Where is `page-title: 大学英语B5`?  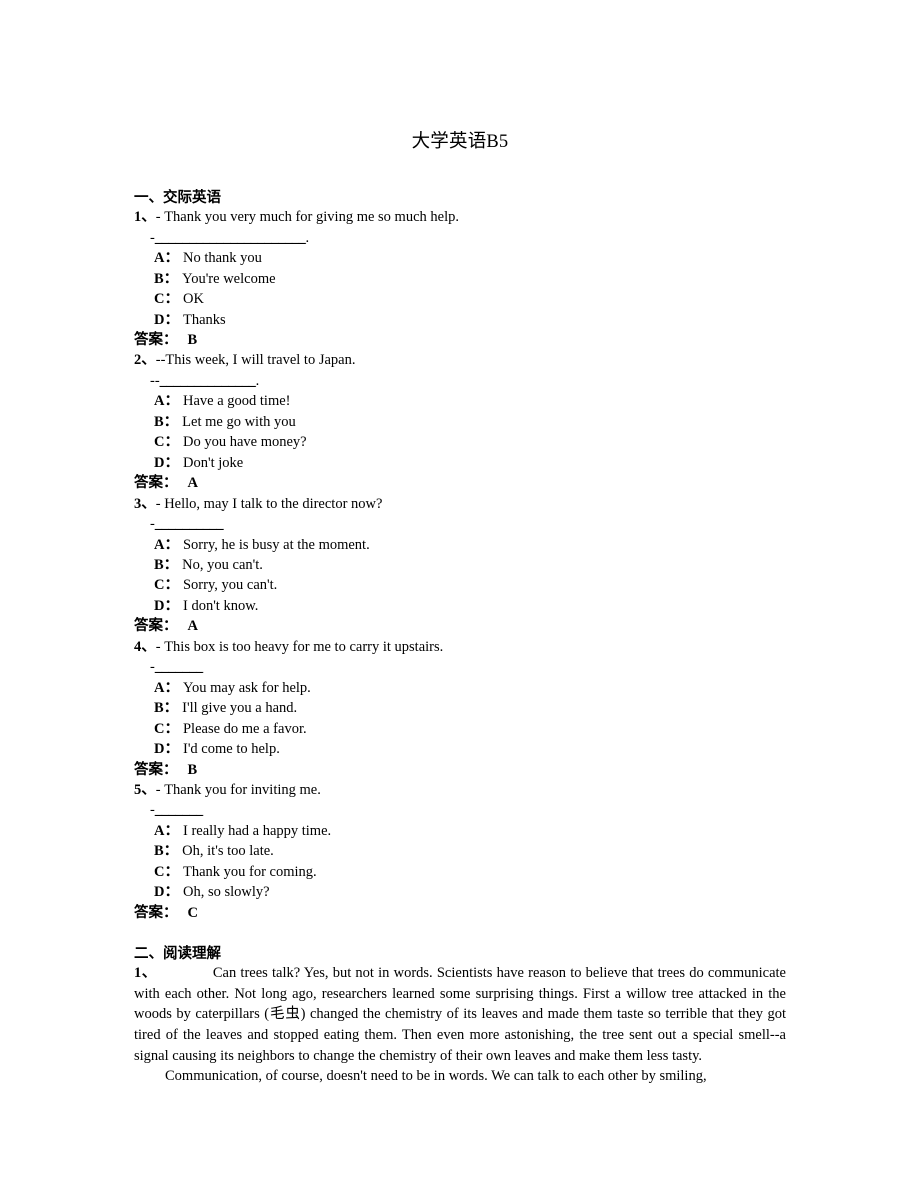 page-title: 大学英语B5 is located at coordinates (460, 142).